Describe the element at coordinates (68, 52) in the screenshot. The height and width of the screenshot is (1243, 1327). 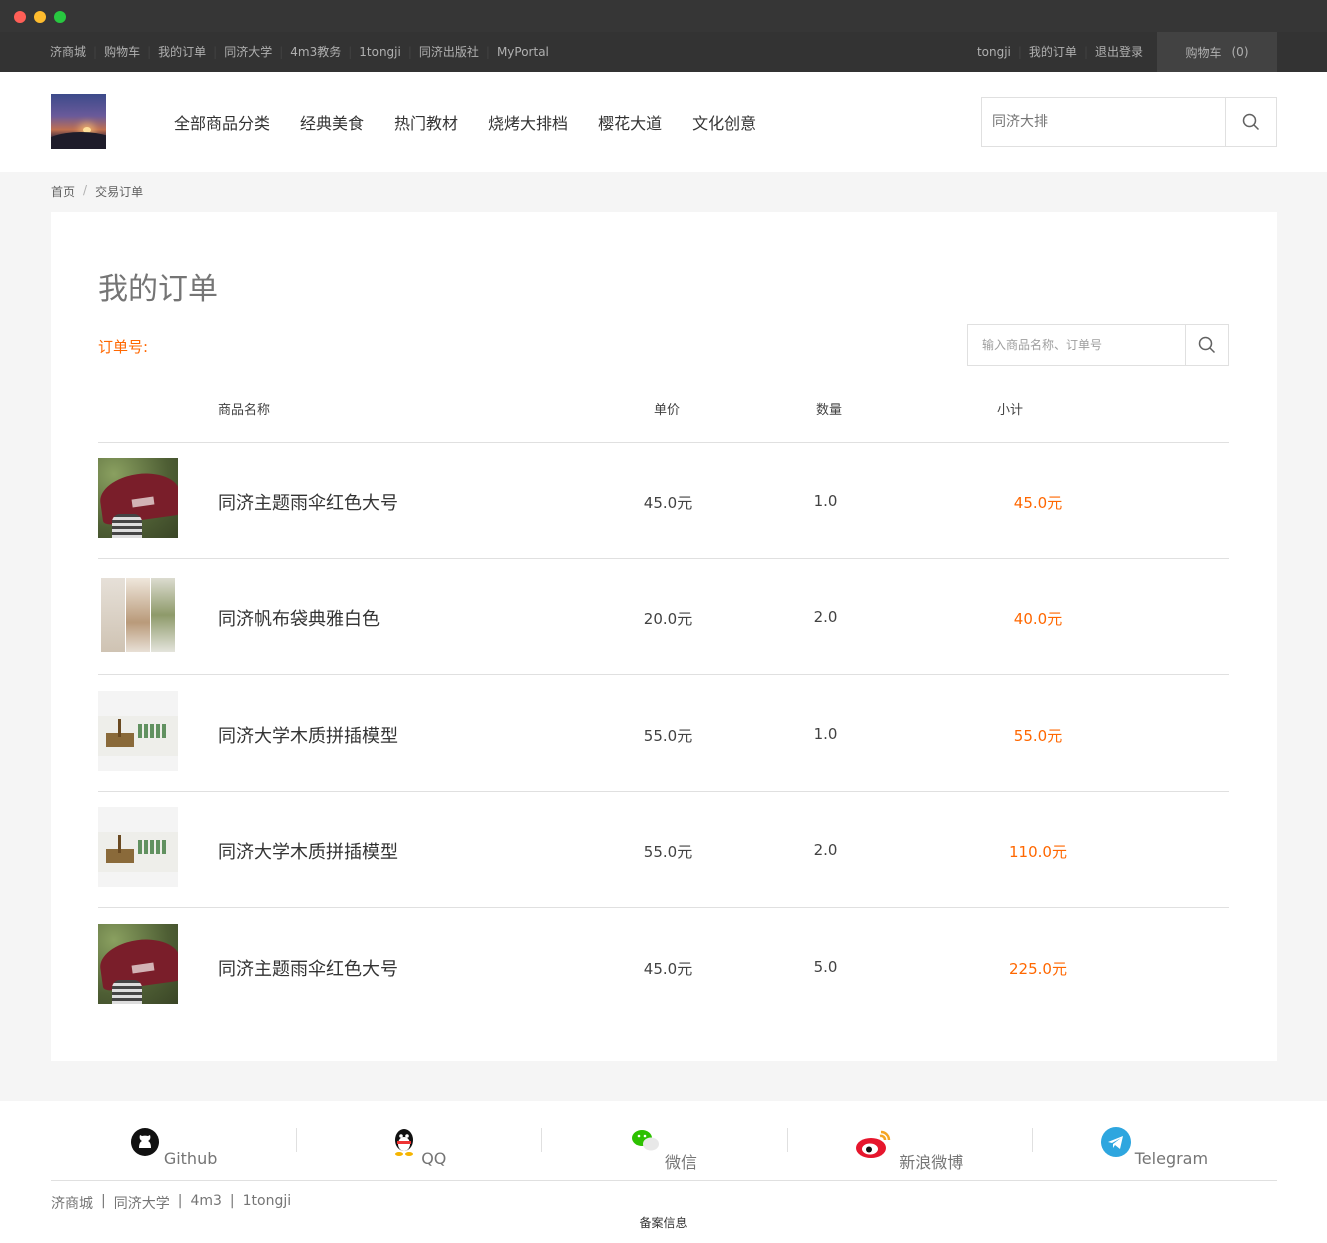
I see `topnav-link-mall: 济商城` at that location.